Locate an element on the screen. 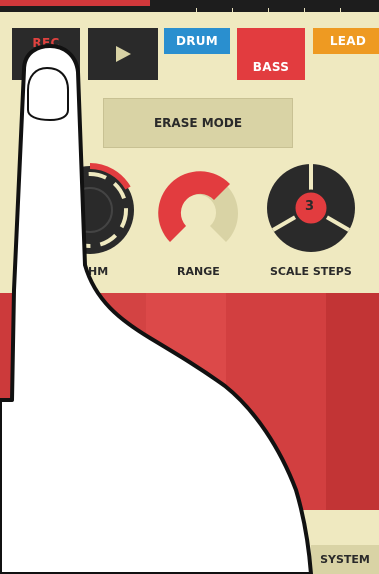  range-knob is located at coordinates (198, 210).